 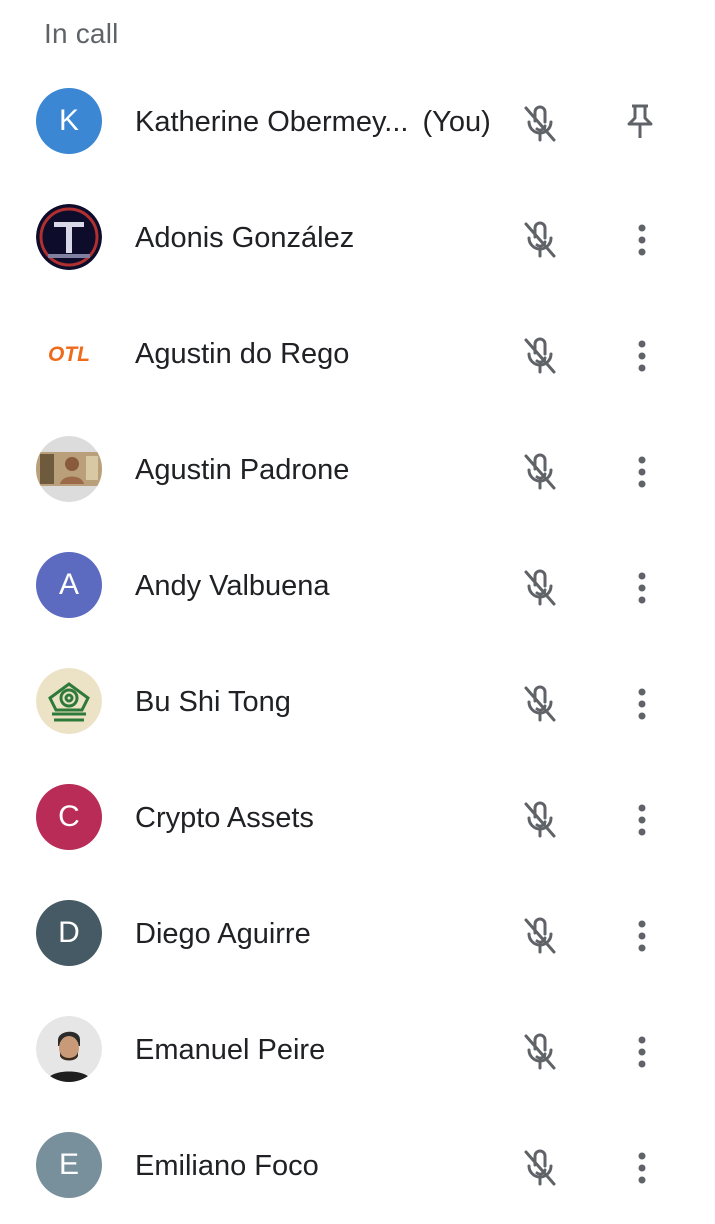 I want to click on participant-row: D Diego Aguirre, so click(x=357, y=934).